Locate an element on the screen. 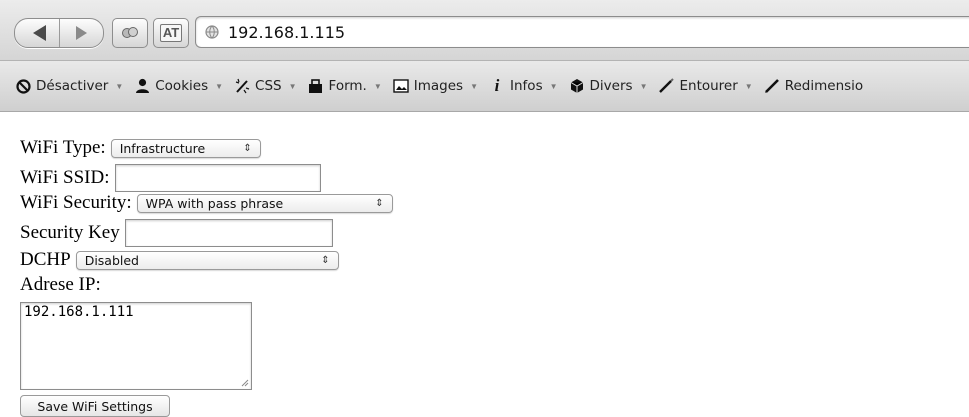 The height and width of the screenshot is (417, 969). devbar-item-misc: Divers ▼ is located at coordinates (608, 86).